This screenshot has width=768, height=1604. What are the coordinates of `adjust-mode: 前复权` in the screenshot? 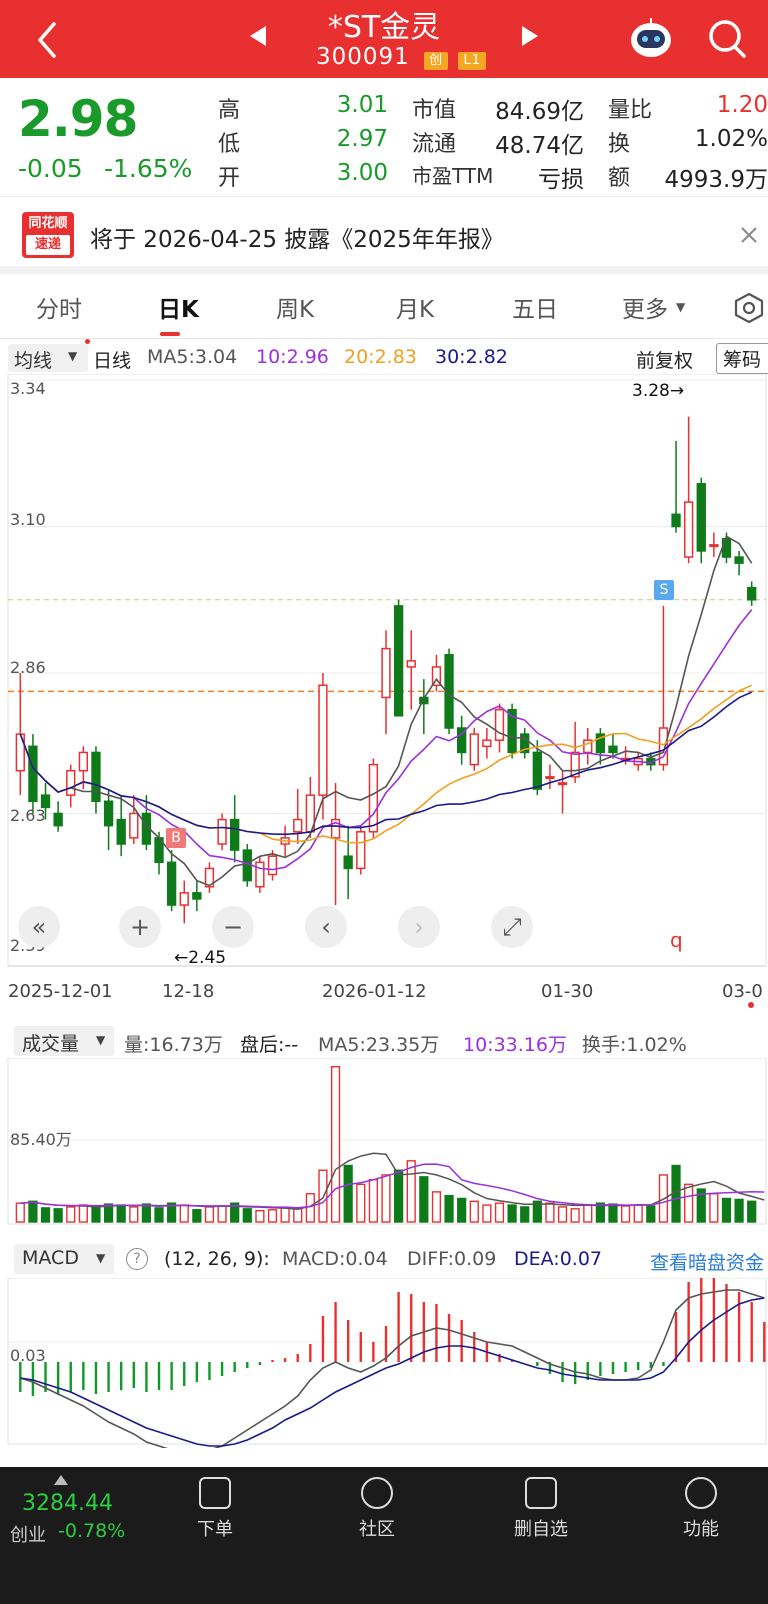 It's located at (664, 359).